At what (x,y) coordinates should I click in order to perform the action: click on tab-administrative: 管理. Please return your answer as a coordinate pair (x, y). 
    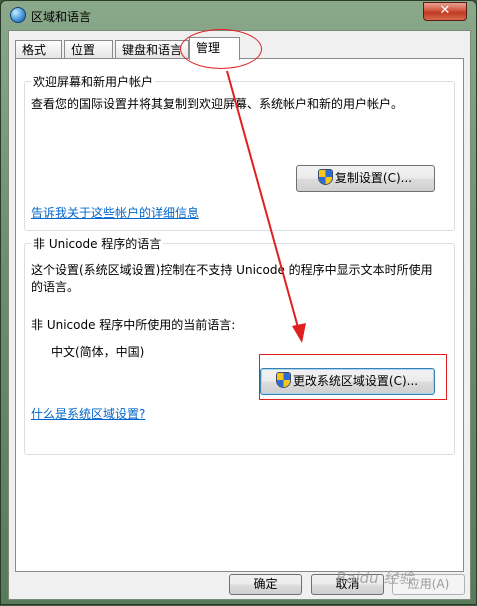
    Looking at the image, I should click on (214, 48).